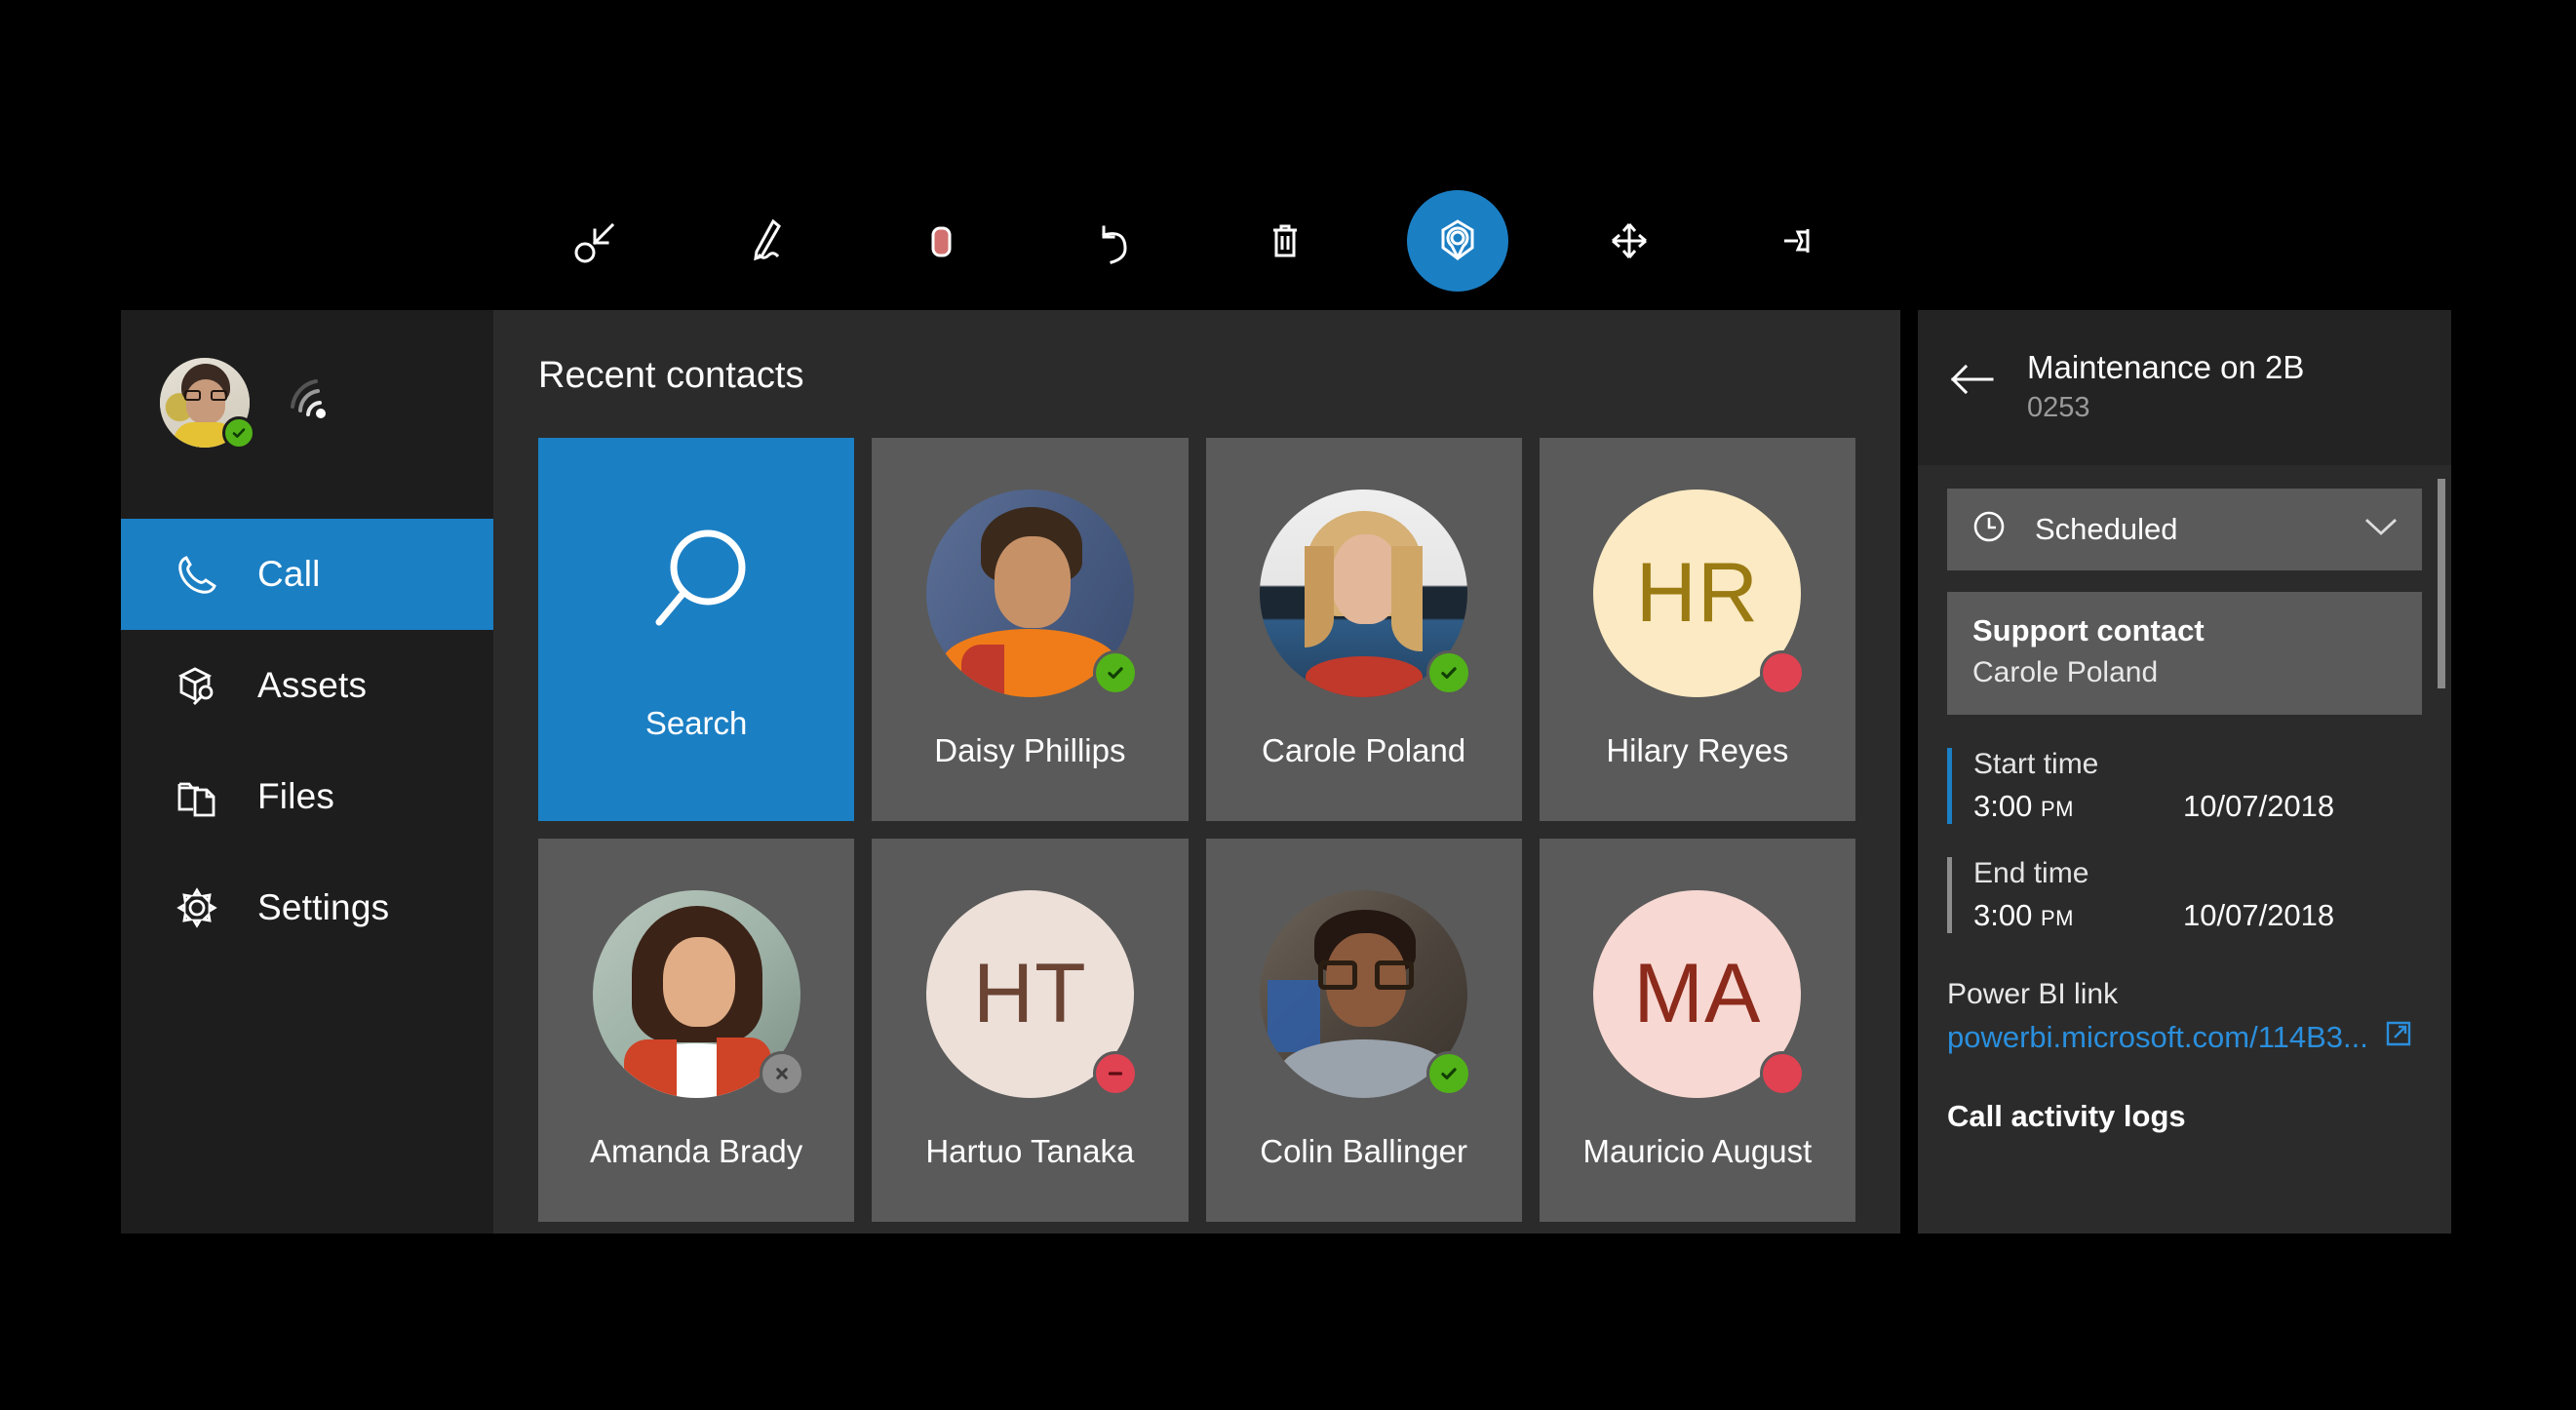 This screenshot has height=1410, width=2576. Describe the element at coordinates (1802, 241) in the screenshot. I see `pin-icon` at that location.